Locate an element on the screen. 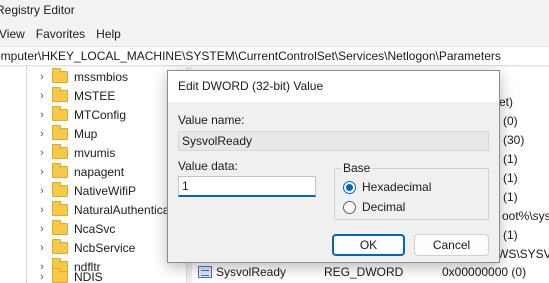  tree-item-nativewifip: › NativeWifiP is located at coordinates (86, 190).